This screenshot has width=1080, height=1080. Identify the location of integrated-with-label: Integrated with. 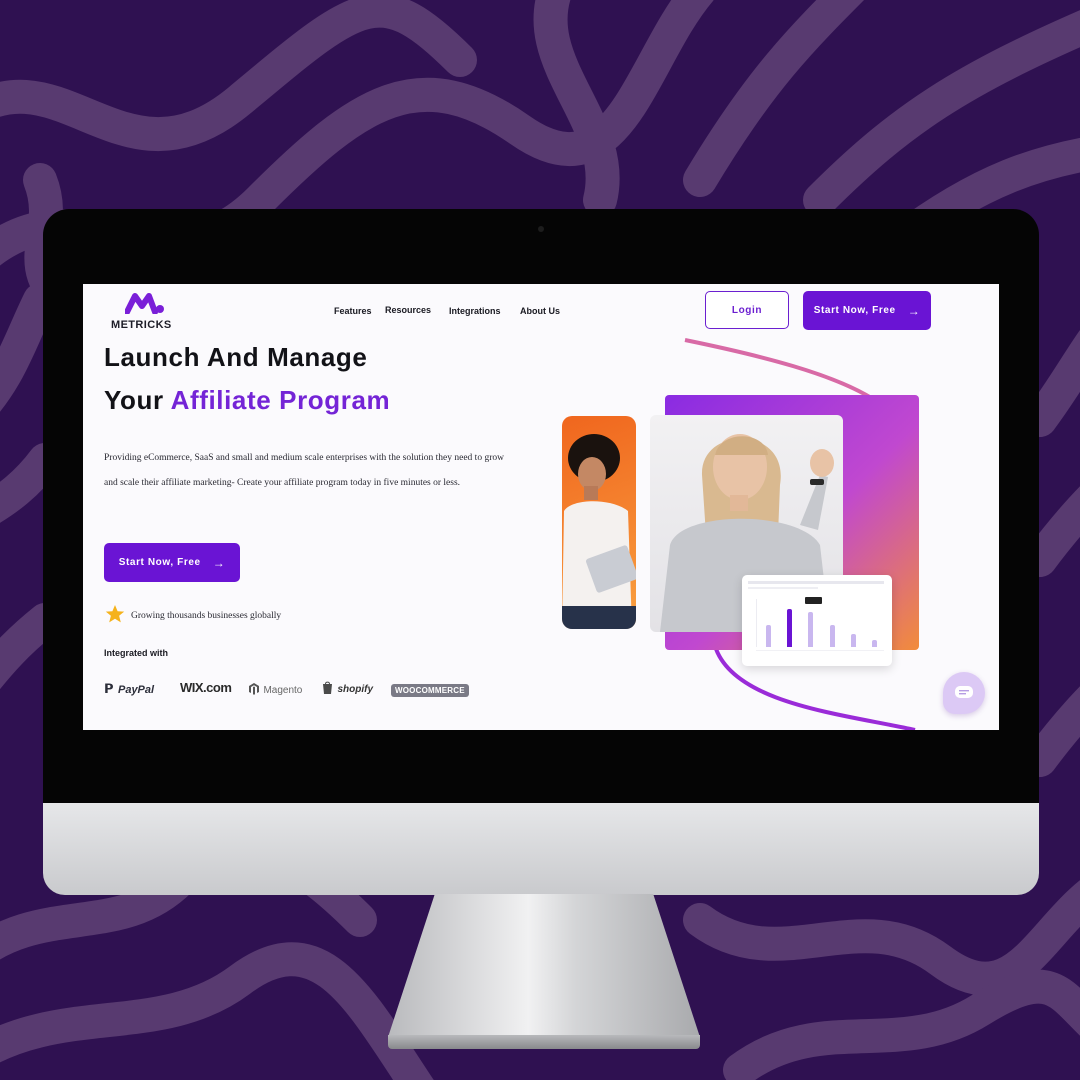
(136, 653).